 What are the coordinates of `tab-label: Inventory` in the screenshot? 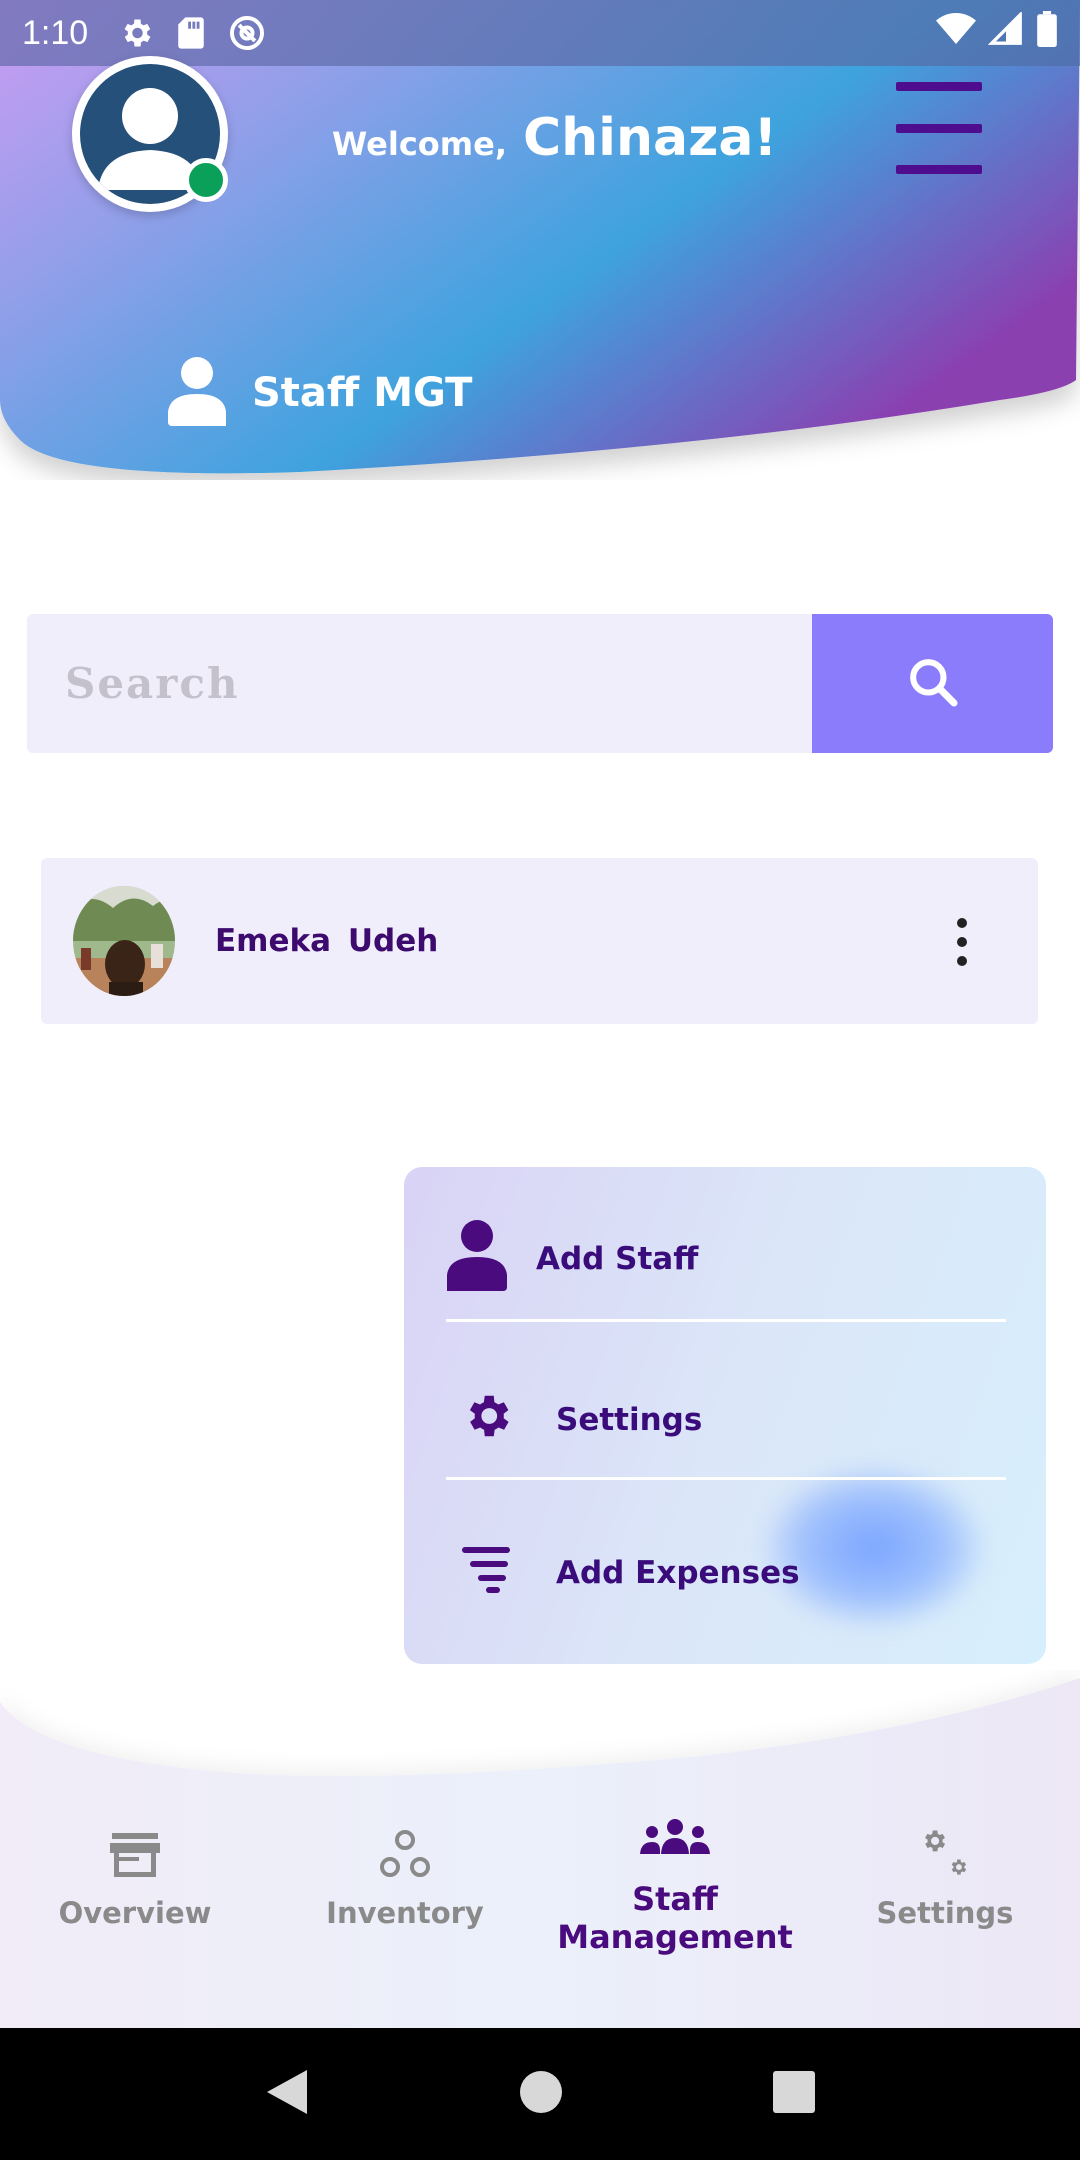 It's located at (405, 1913).